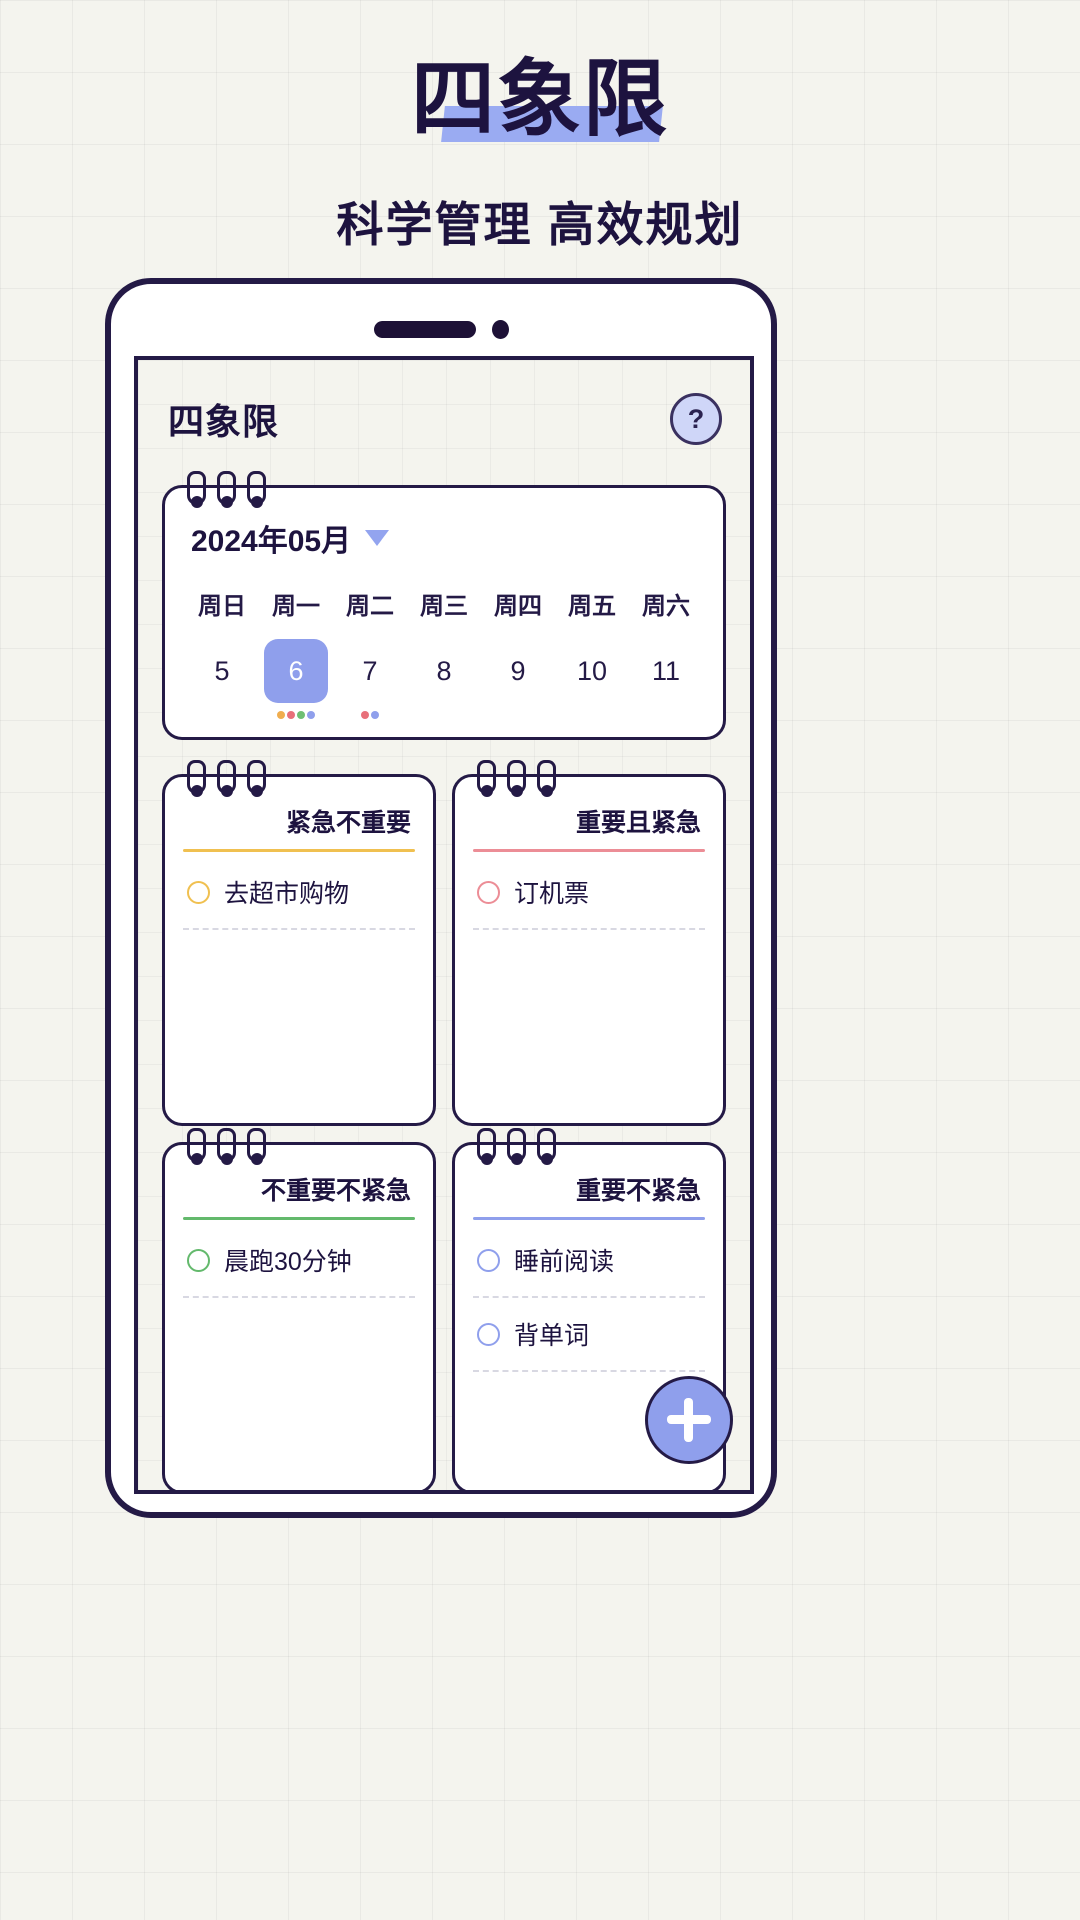  What do you see at coordinates (296, 606) in the screenshot?
I see `weekday-label: 周一` at bounding box center [296, 606].